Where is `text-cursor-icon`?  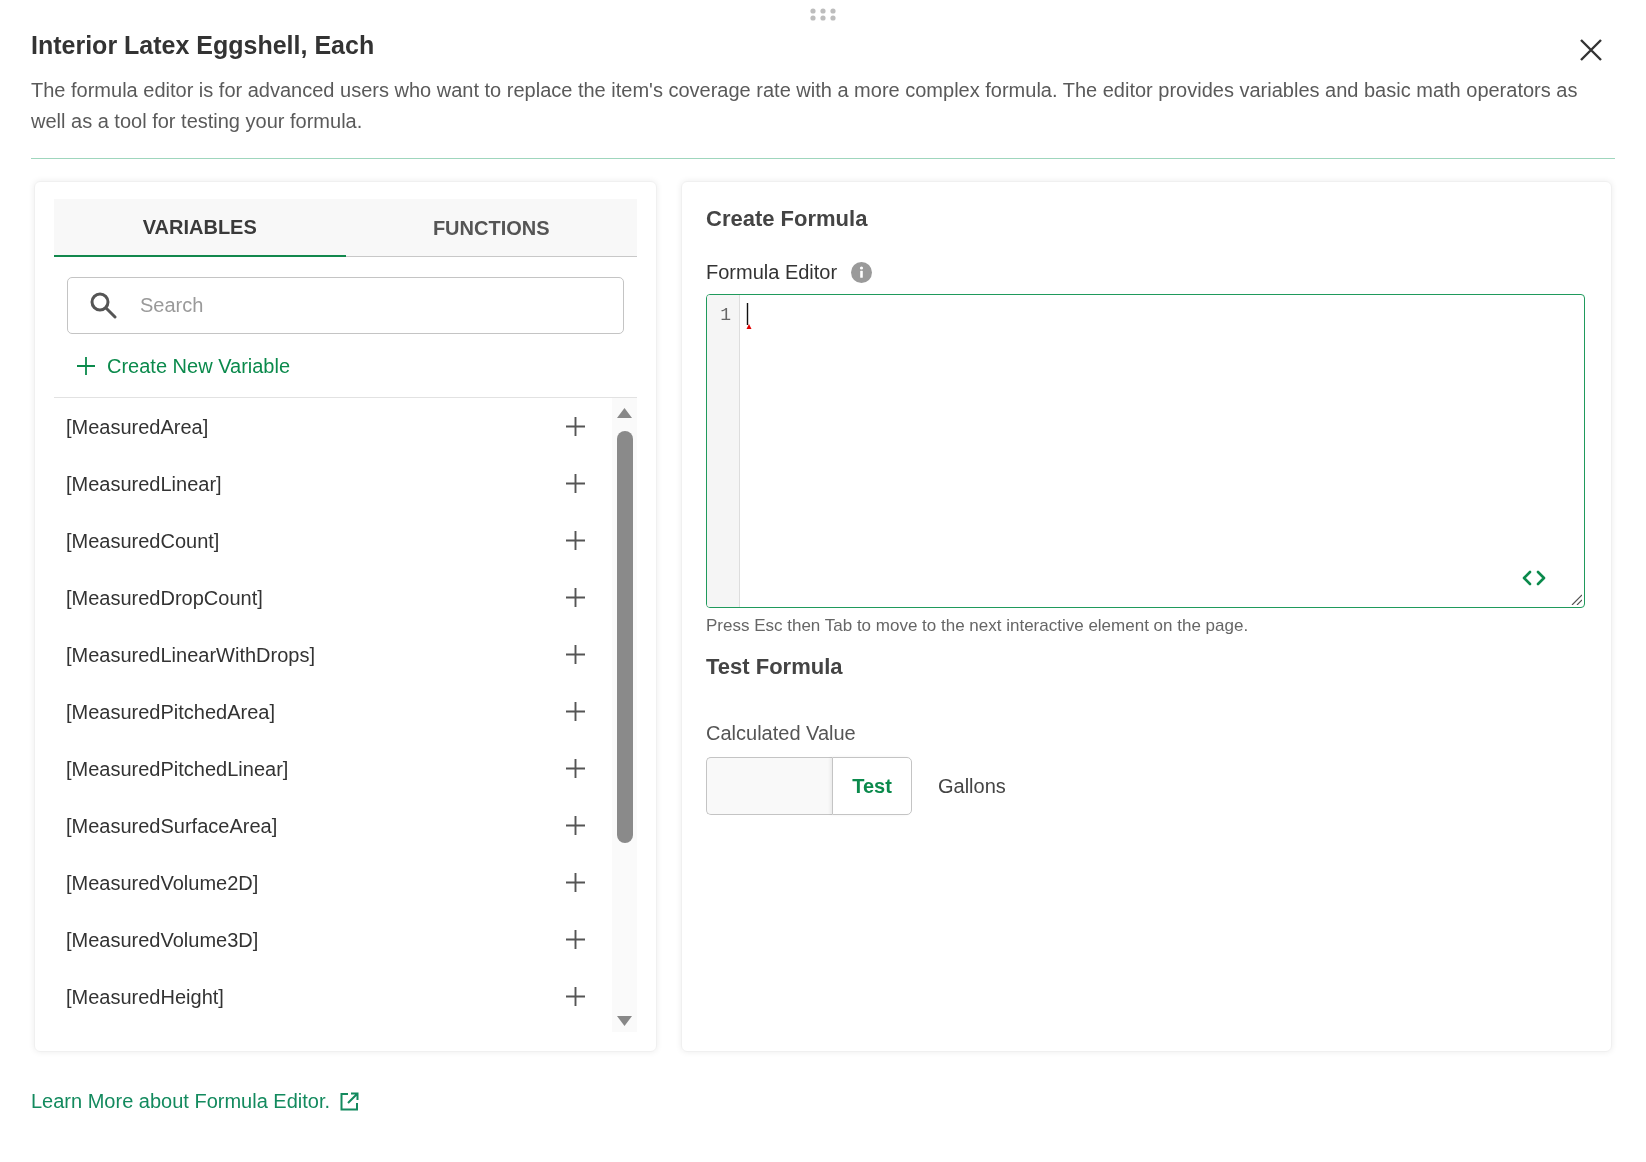 text-cursor-icon is located at coordinates (749, 316).